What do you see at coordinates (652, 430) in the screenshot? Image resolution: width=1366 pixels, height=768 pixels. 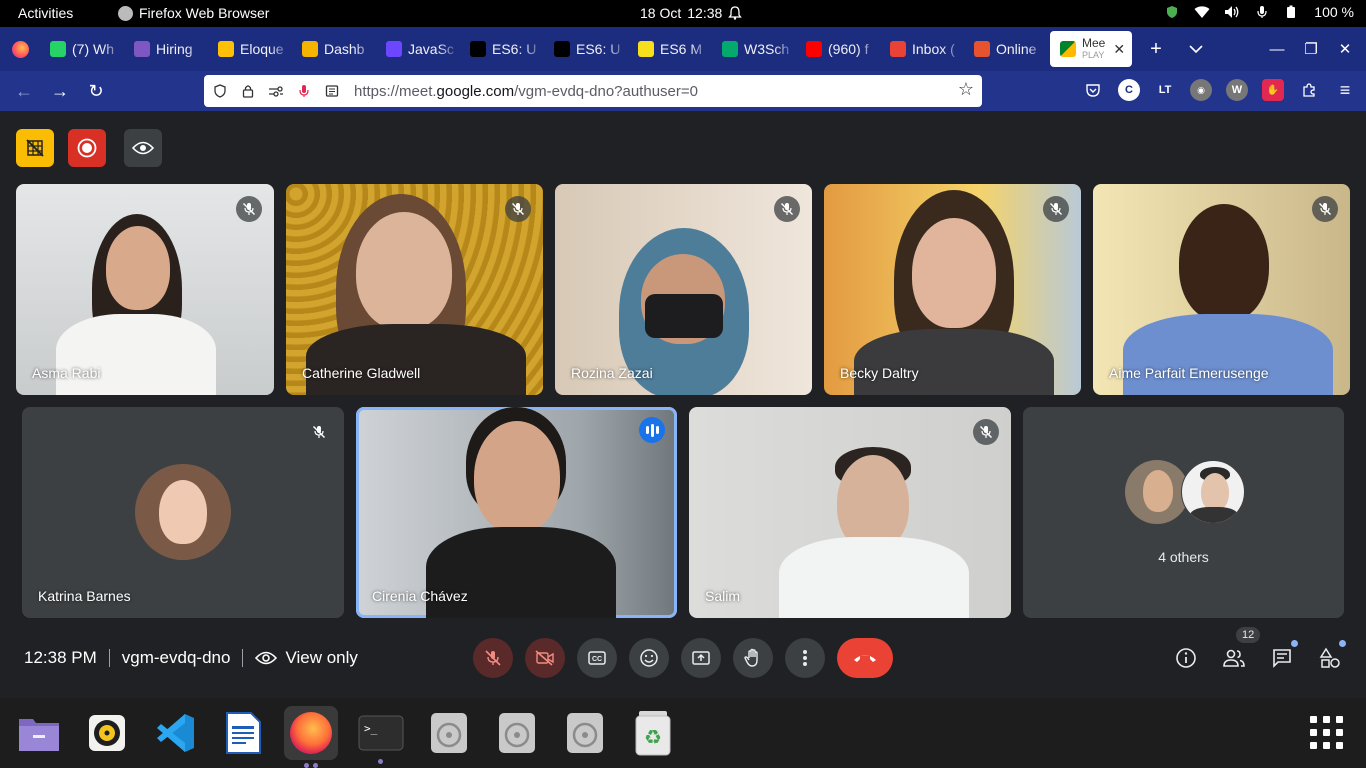 I see `speaking-indicator-icon` at bounding box center [652, 430].